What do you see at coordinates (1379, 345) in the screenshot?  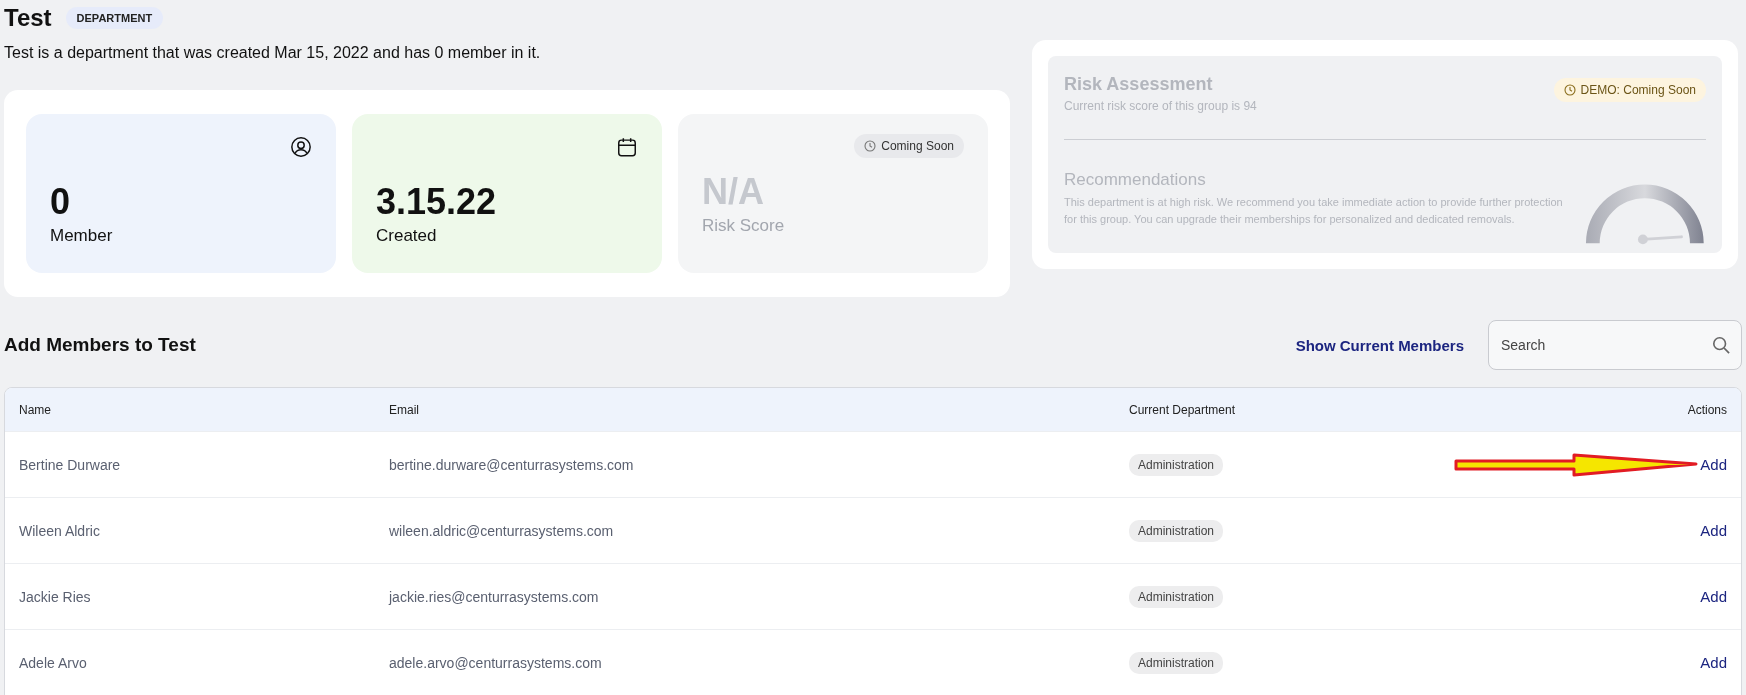 I see `show-current-members-link: Show Current Members` at bounding box center [1379, 345].